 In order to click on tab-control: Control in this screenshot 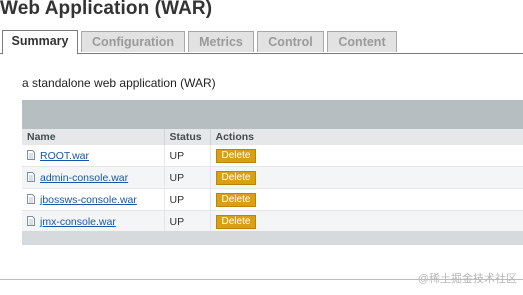, I will do `click(290, 41)`.